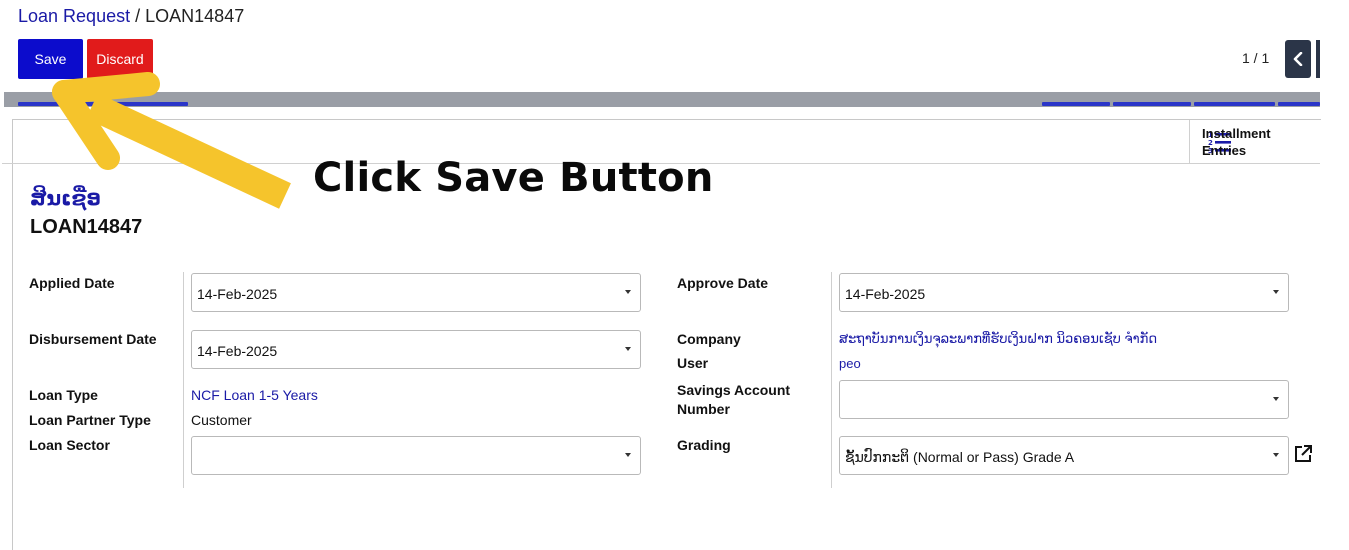 The height and width of the screenshot is (550, 1349). What do you see at coordinates (960, 457) in the screenshot?
I see `grading-value: ຊັ້ນປົກກະຕິ (Normal or Pass) Grade A` at bounding box center [960, 457].